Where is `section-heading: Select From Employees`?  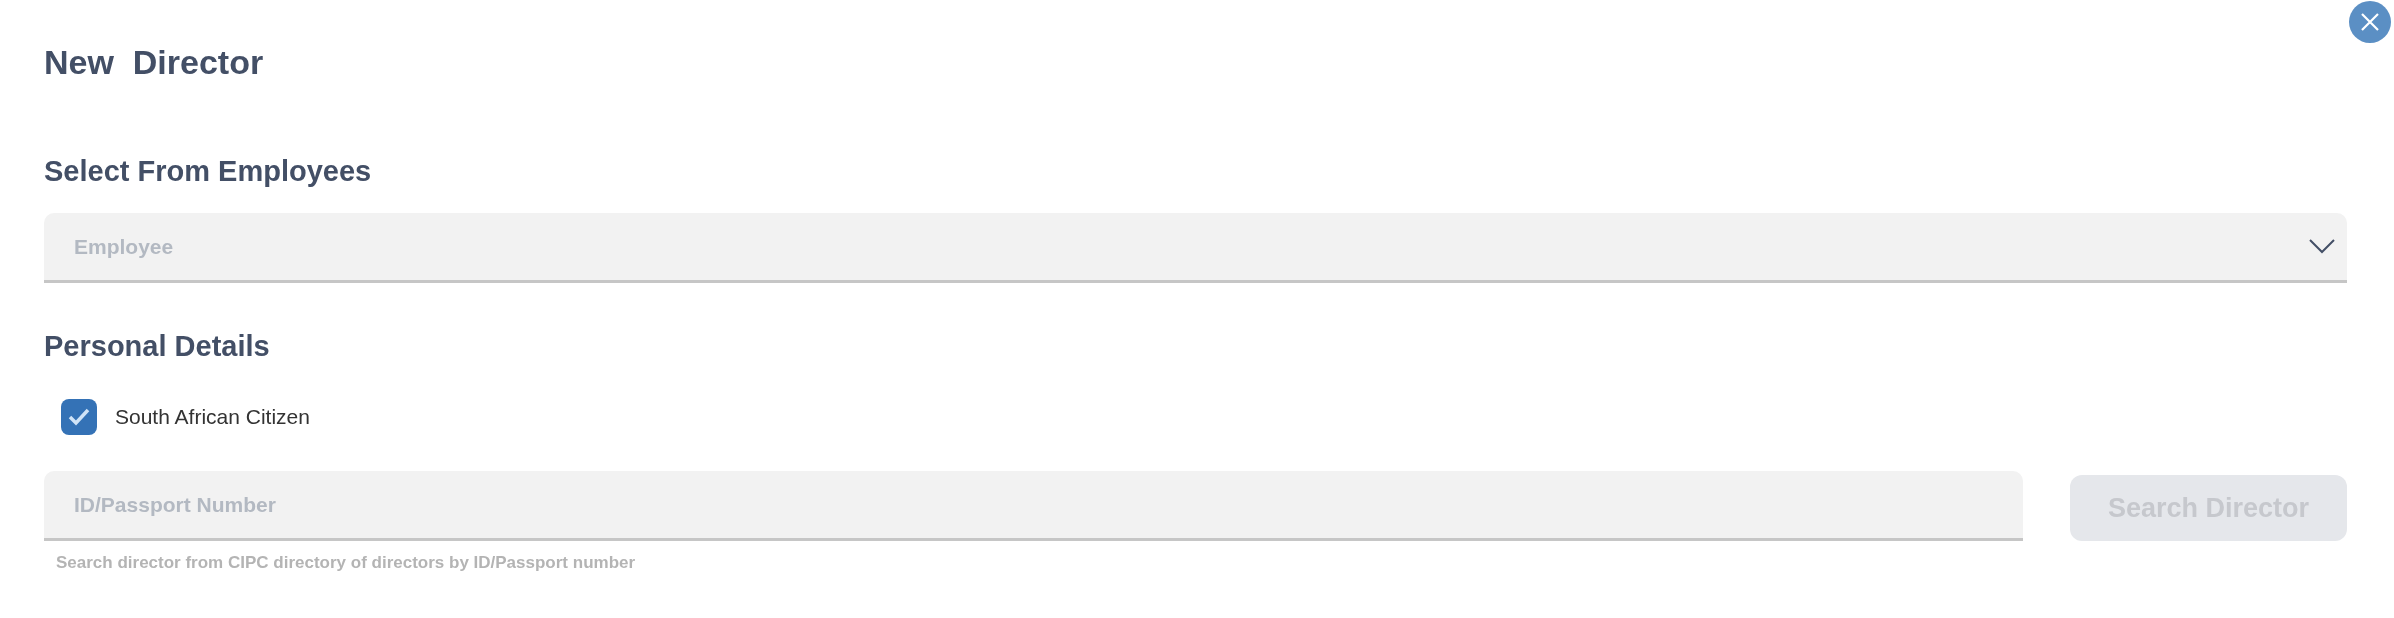
section-heading: Select From Employees is located at coordinates (208, 171).